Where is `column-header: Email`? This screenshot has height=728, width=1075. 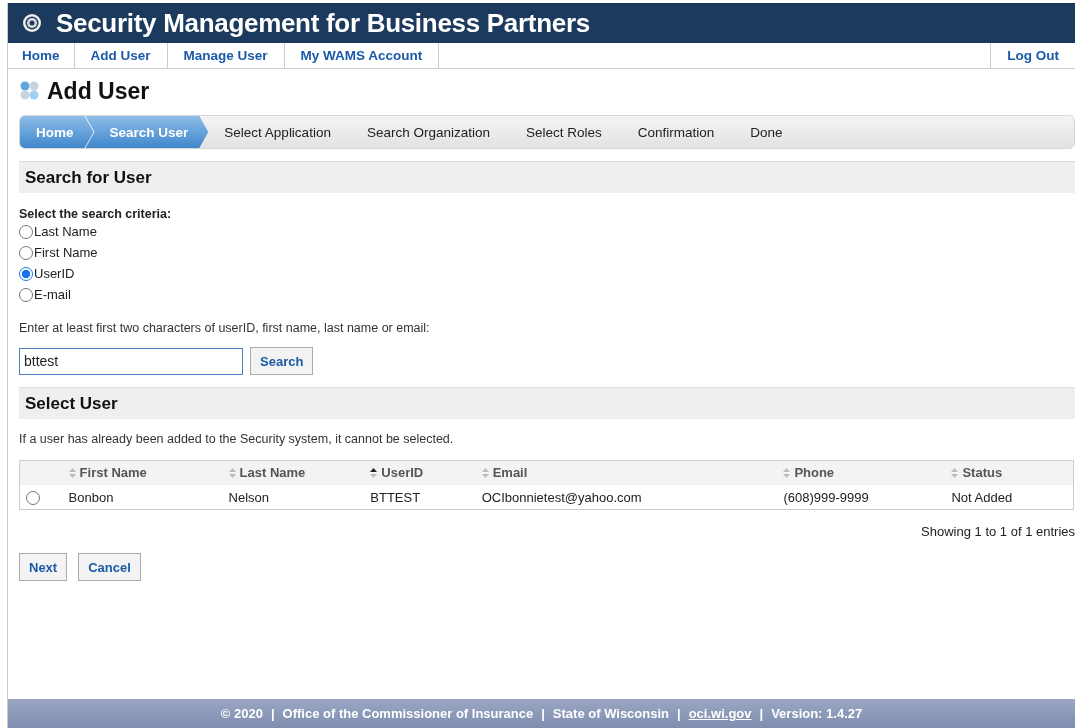
column-header: Email is located at coordinates (504, 473).